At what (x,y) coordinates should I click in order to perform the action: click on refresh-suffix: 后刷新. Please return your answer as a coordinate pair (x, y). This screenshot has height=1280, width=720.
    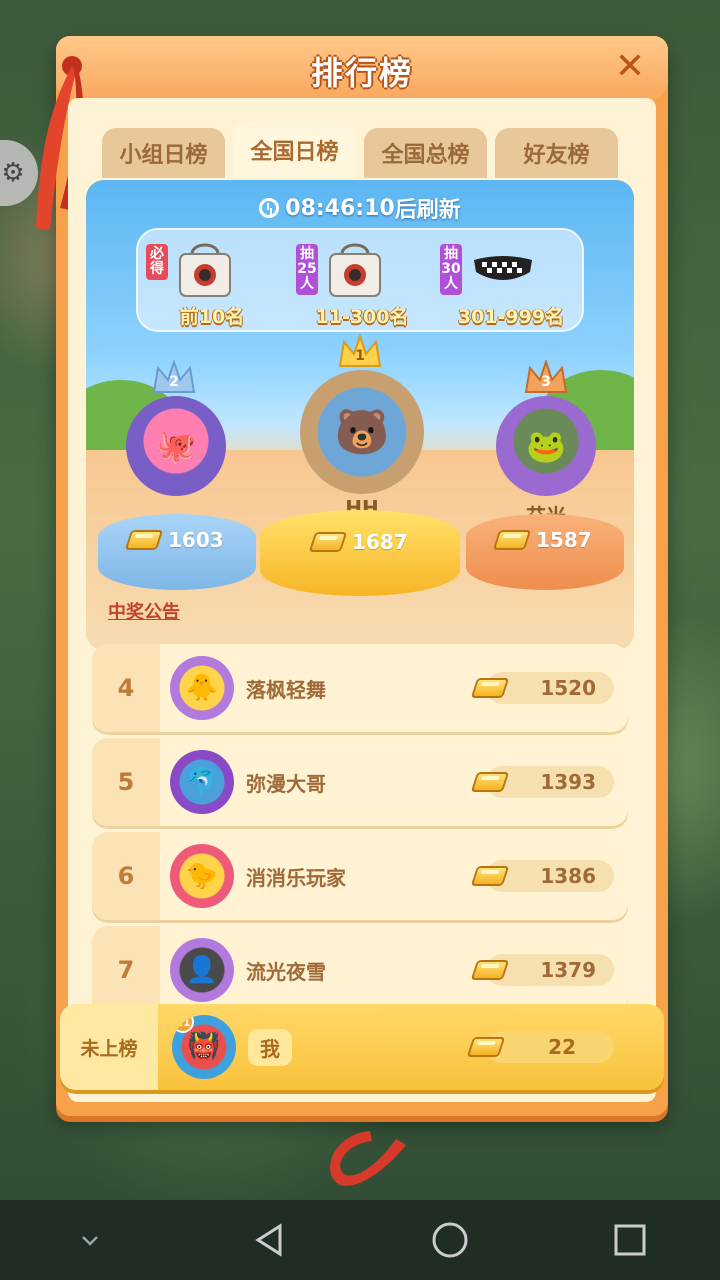
    Looking at the image, I should click on (427, 210).